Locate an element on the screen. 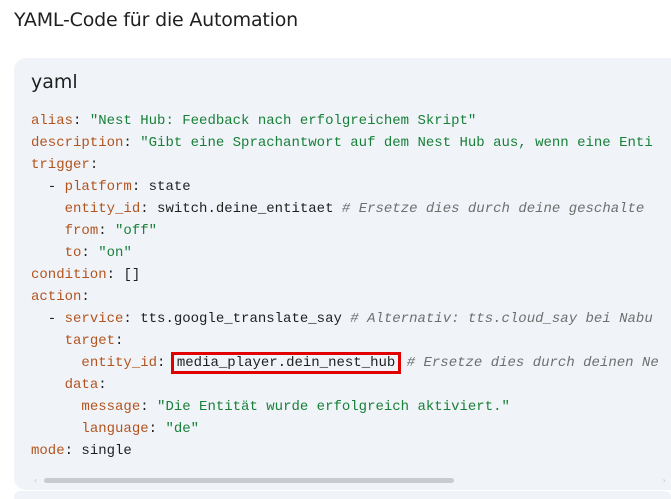  scroll-thumb is located at coordinates (249, 480).